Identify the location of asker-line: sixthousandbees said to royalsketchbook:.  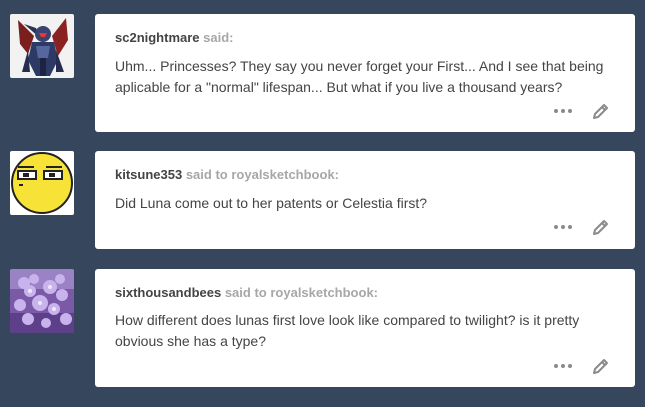
(246, 292).